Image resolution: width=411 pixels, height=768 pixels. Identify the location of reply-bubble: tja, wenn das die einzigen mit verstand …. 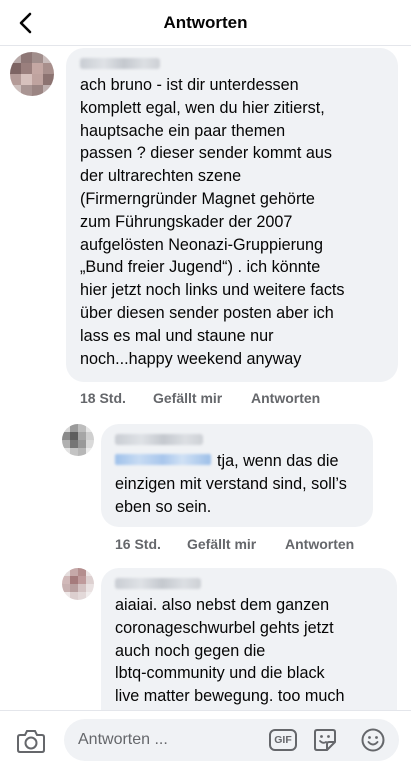
(237, 475).